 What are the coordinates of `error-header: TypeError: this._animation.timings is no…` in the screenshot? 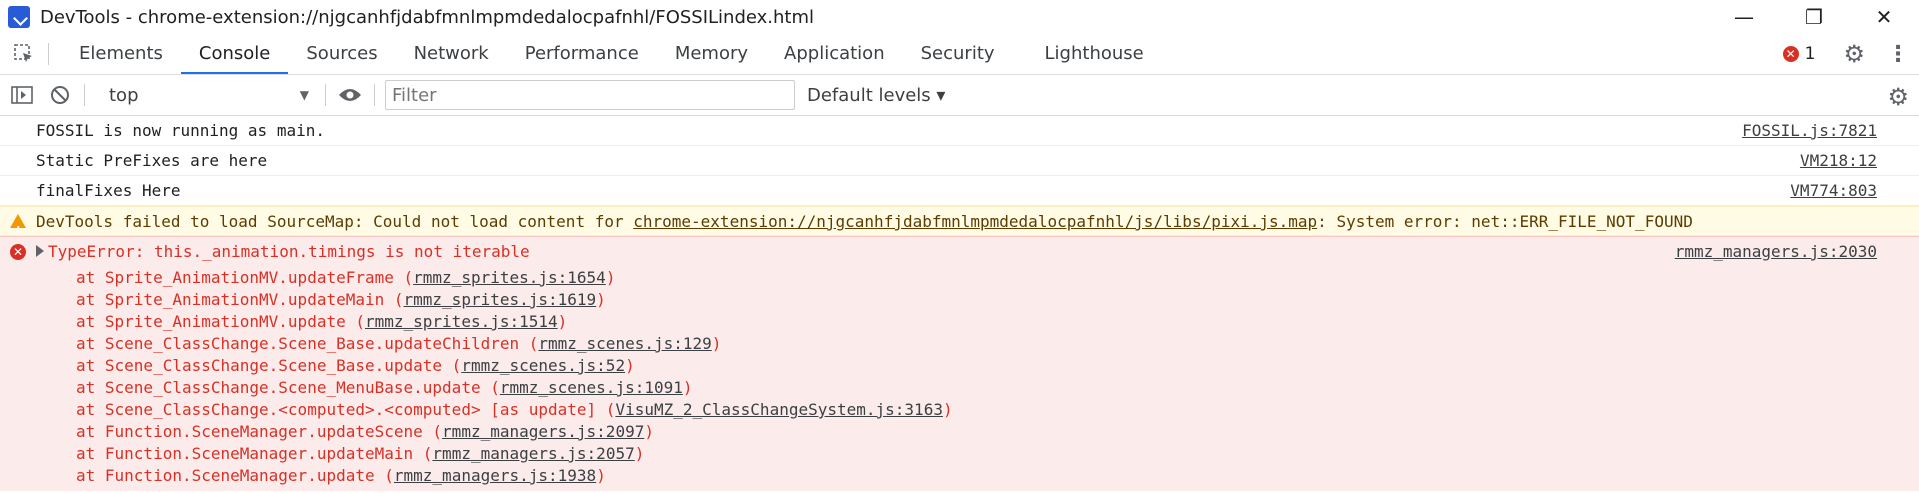 It's located at (959, 252).